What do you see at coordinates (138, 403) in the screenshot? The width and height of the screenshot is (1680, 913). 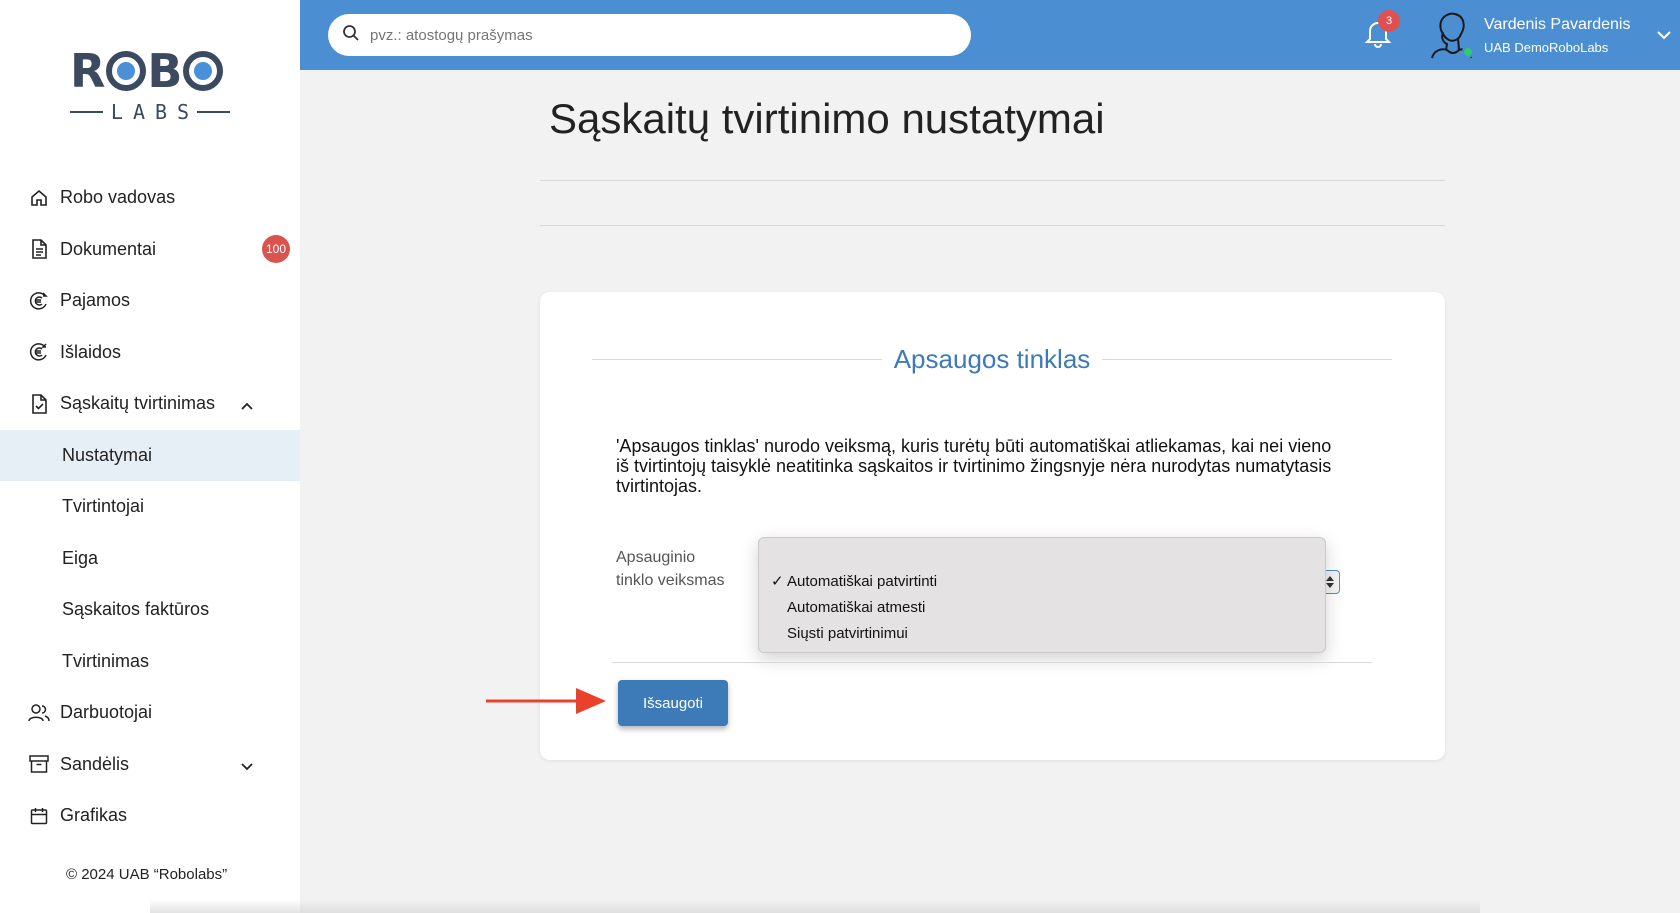 I see `sidebar-item-label: Sąskaitų tvirtinimas` at bounding box center [138, 403].